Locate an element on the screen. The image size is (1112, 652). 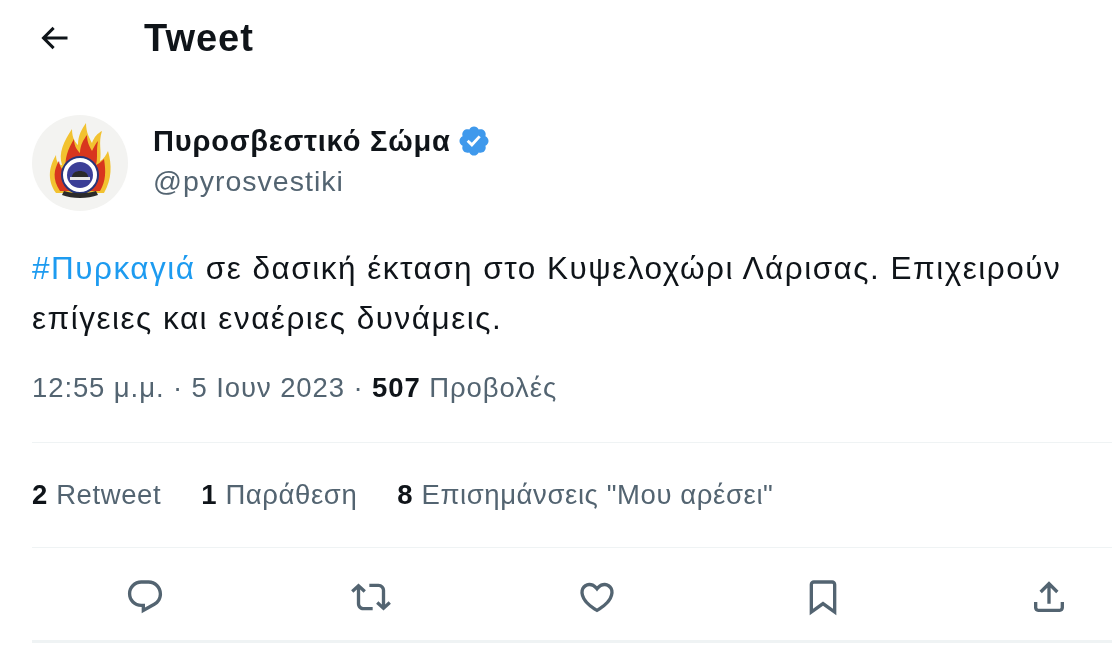
tweet-timestamp: 12:55 μ.μ. · 5 Ιουν 2023 · 507 Προβολές is located at coordinates (295, 388).